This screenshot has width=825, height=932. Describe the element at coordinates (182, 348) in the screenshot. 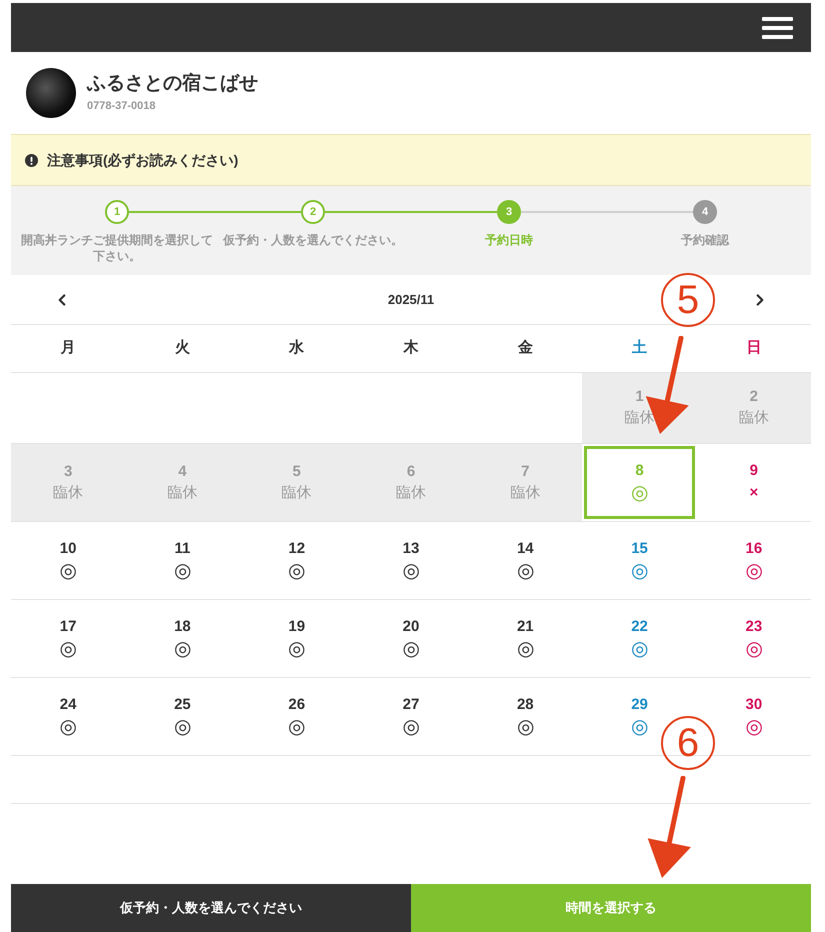

I see `weekday-label: 火` at that location.